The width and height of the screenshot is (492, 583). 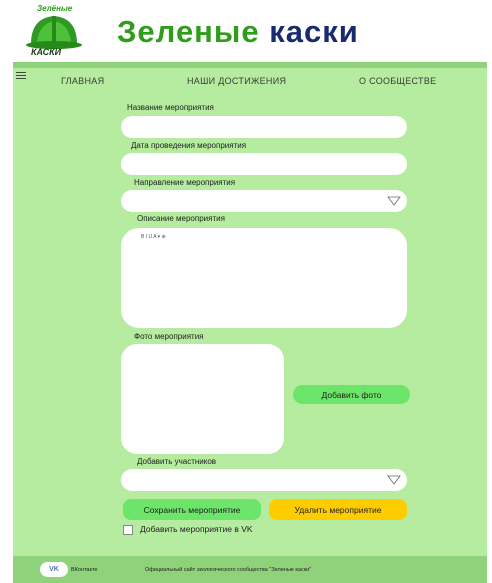 I want to click on site-title: Зеленые каски, so click(x=238, y=32).